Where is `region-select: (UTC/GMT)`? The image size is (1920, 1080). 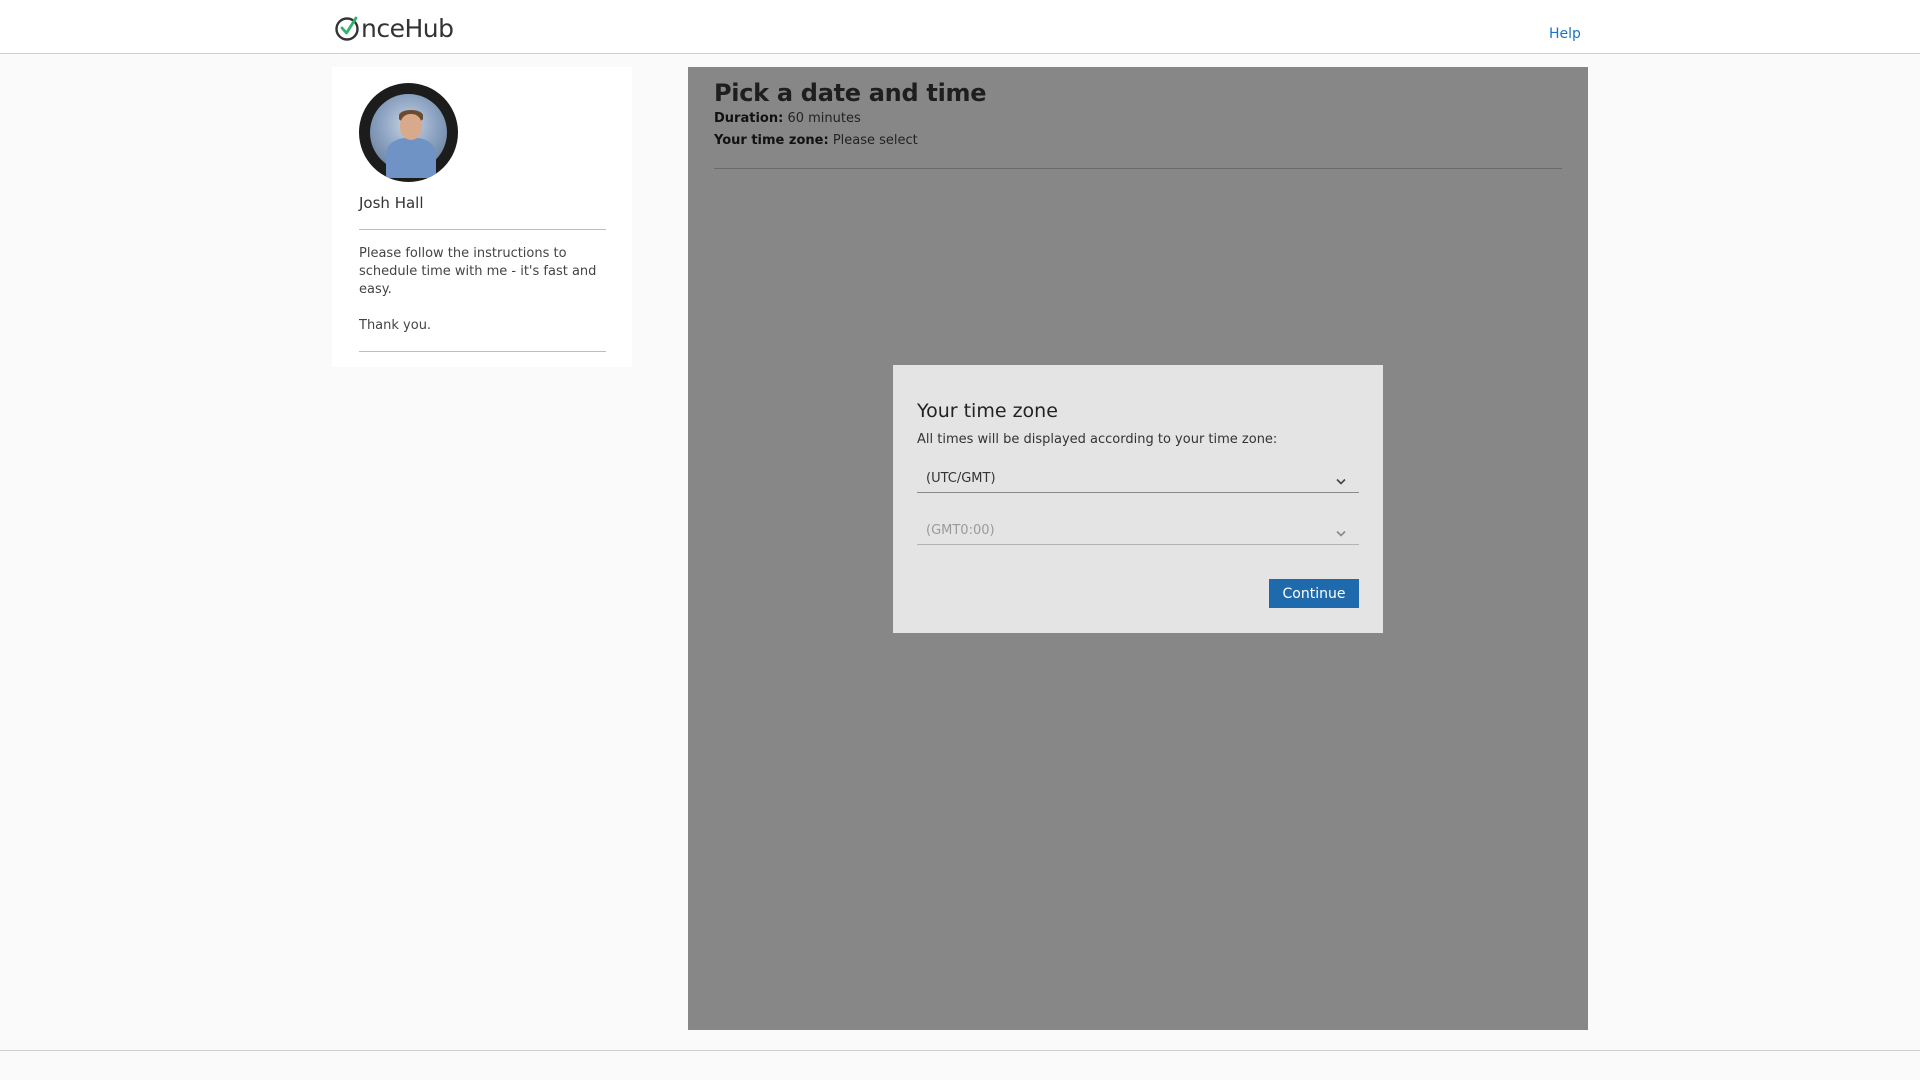
region-select: (UTC/GMT) is located at coordinates (1138, 478).